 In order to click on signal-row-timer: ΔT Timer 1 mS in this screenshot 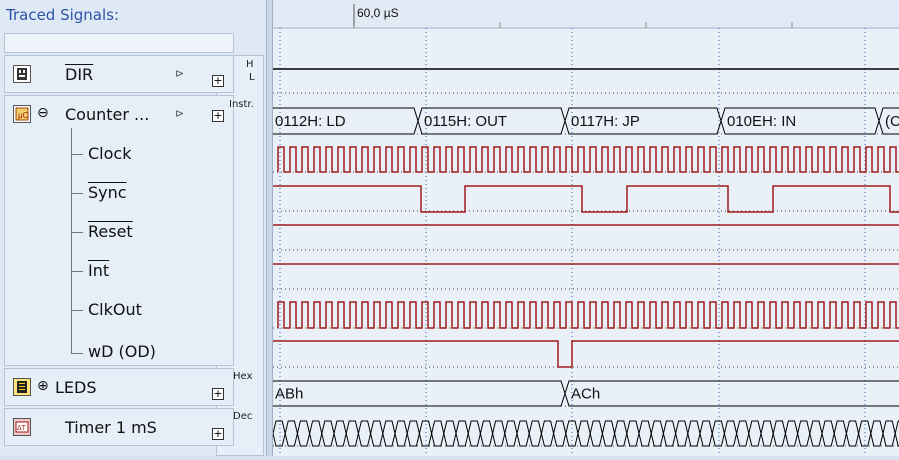, I will do `click(119, 427)`.